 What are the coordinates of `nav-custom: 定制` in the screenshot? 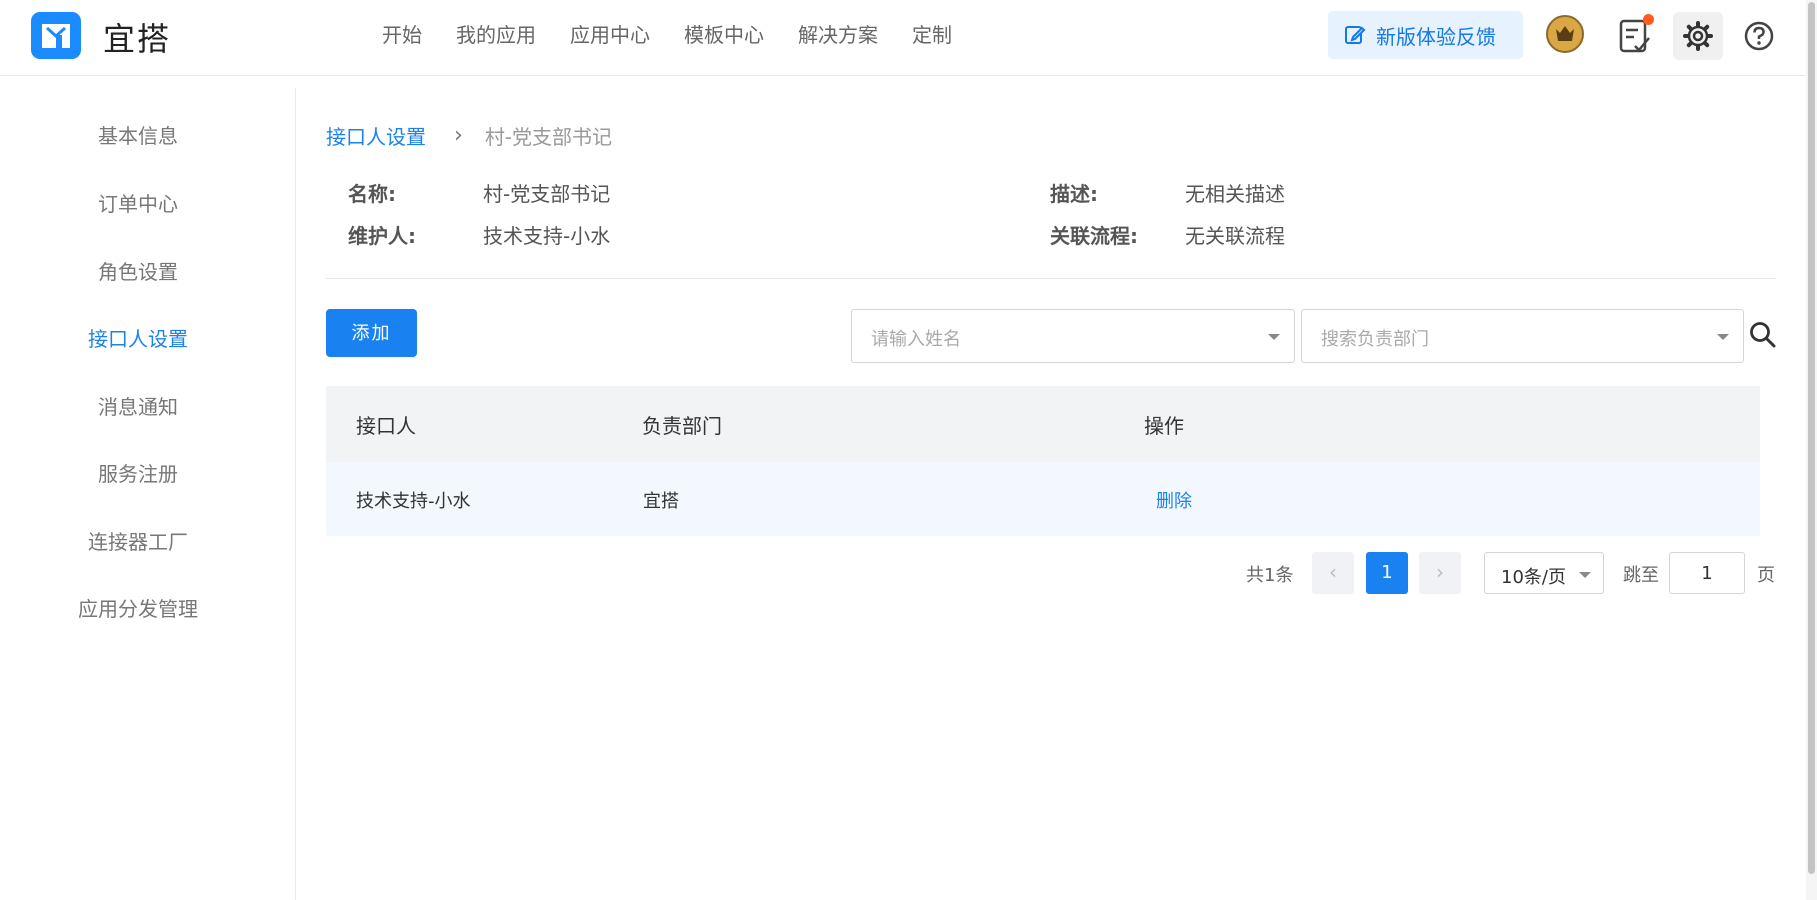 It's located at (932, 35).